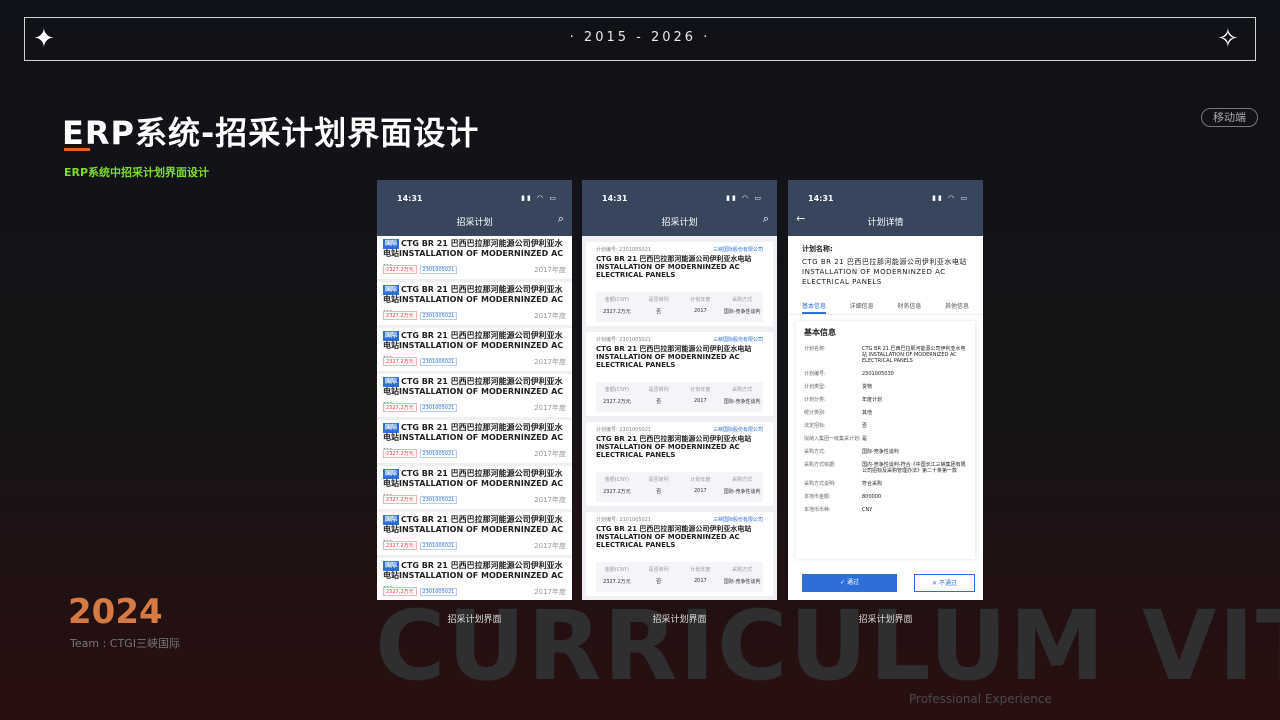 The image size is (1280, 720). I want to click on nav-bar: 14:31 ▮▮ ◠ ▭ 招采计划 ⌕, so click(474, 208).